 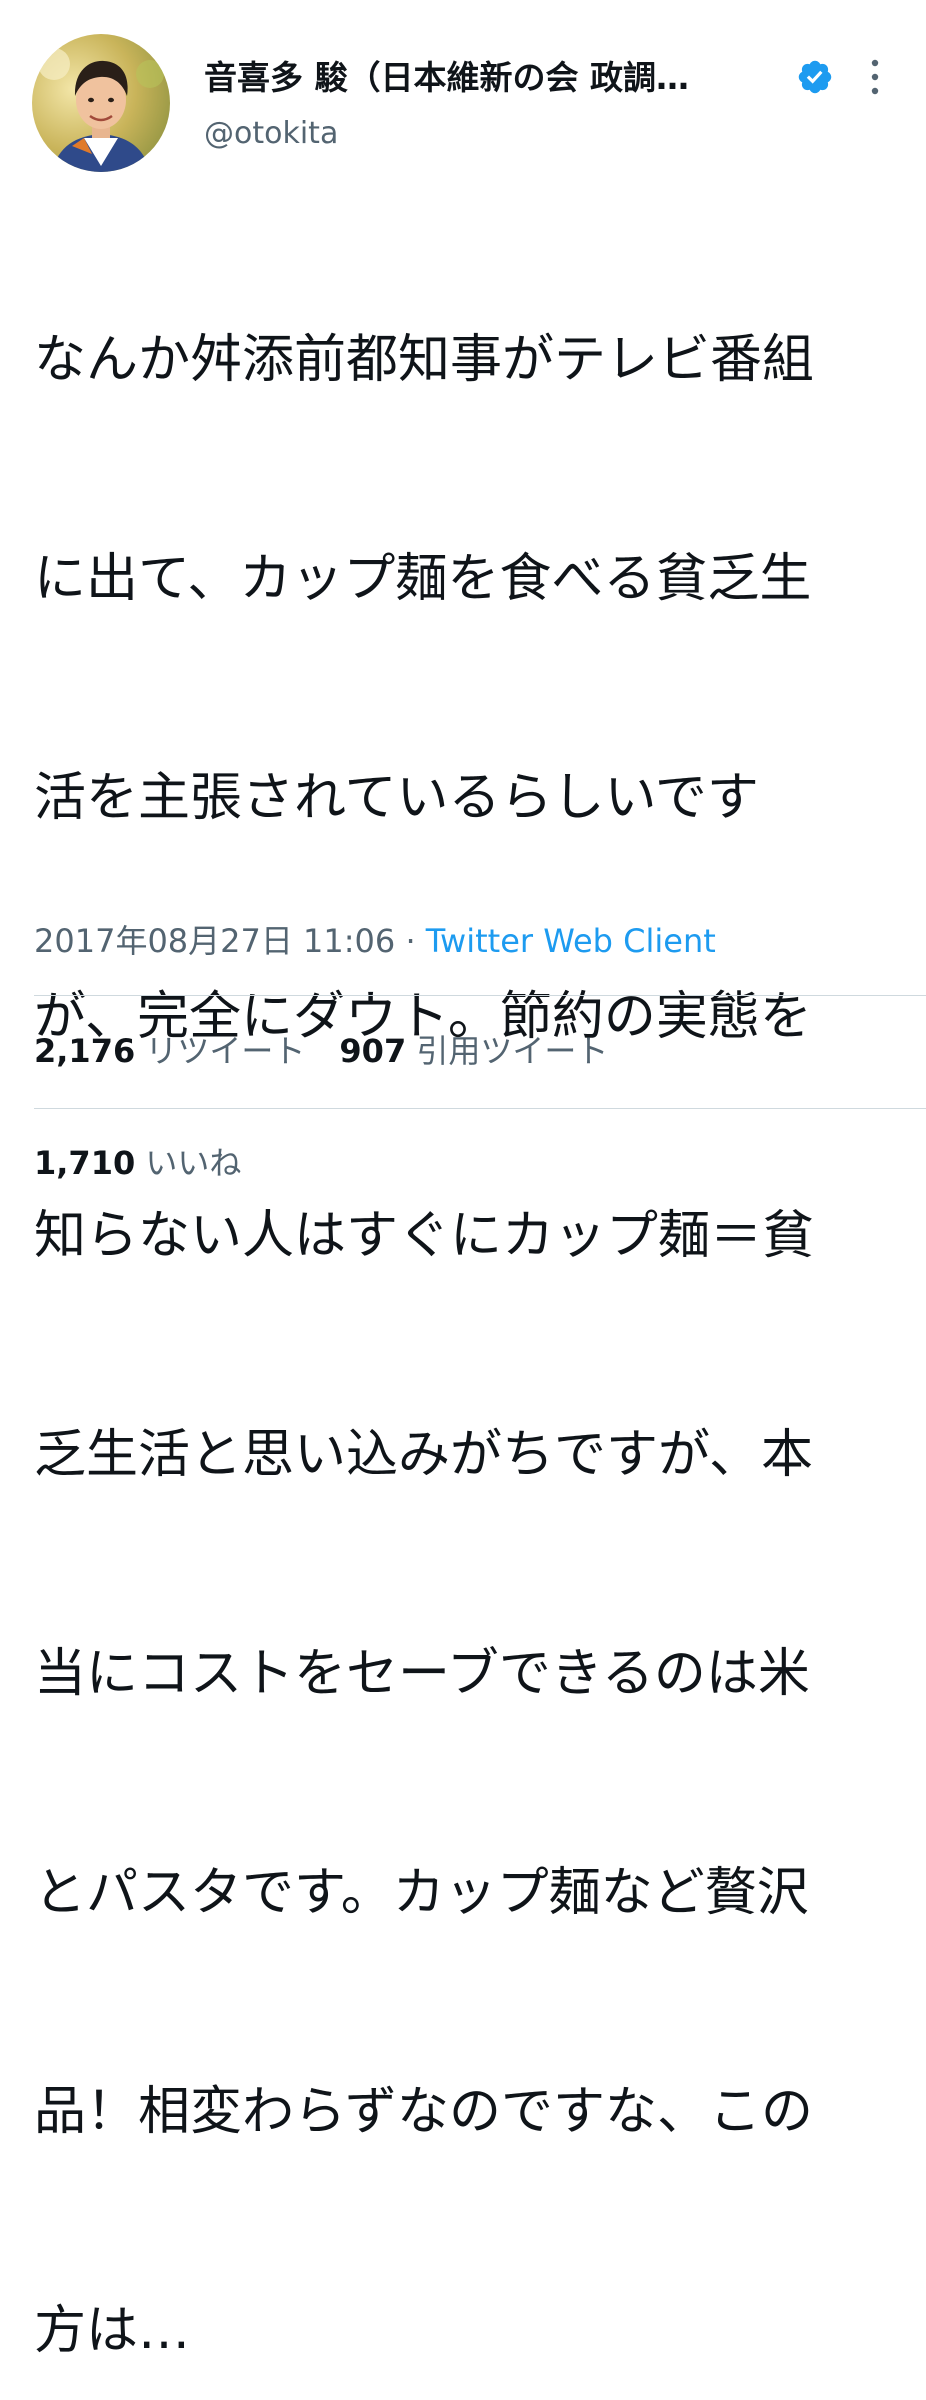 I want to click on likes-stat: 1,710 いいね, so click(x=137, y=1163).